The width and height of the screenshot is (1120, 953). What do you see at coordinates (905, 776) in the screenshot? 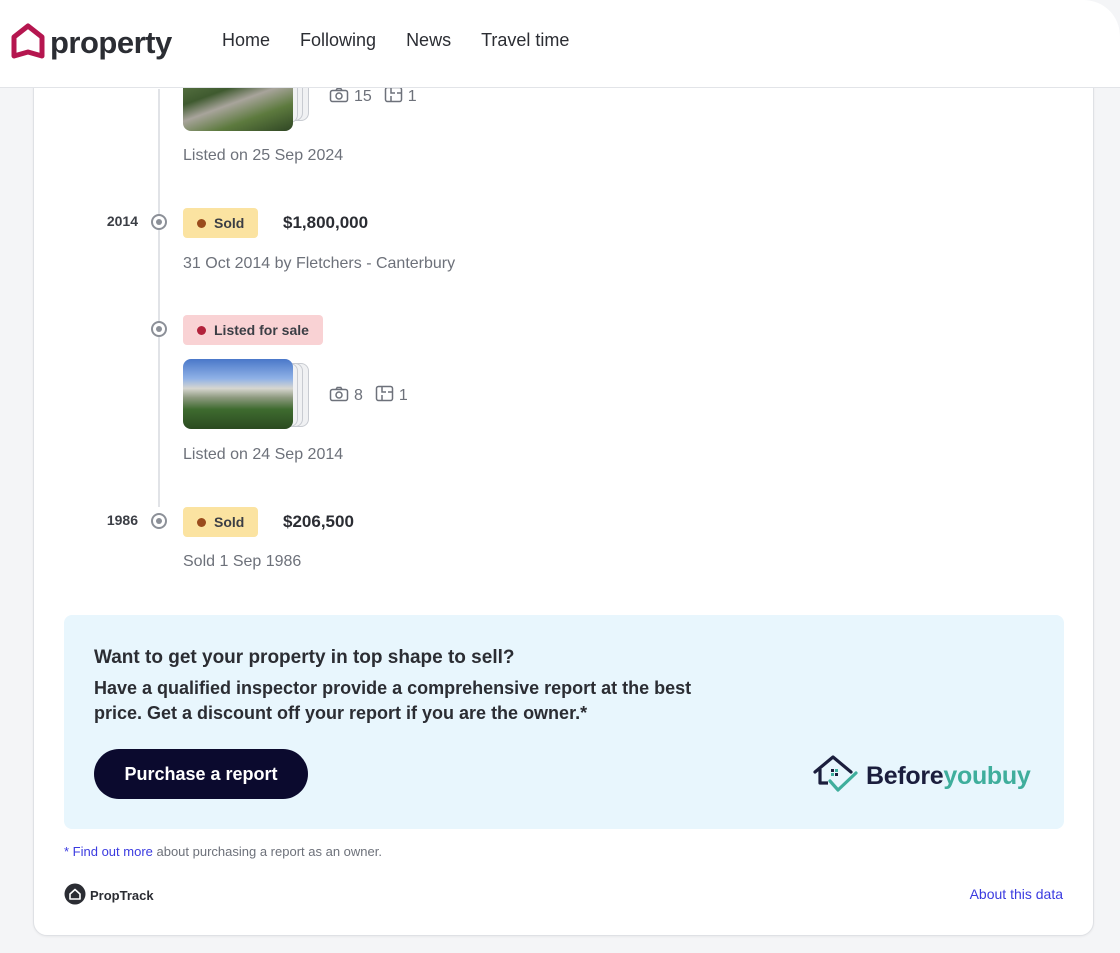
I see `brand-before: Before` at bounding box center [905, 776].